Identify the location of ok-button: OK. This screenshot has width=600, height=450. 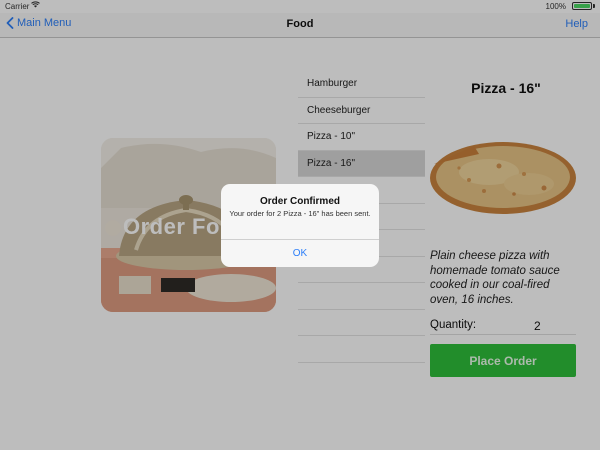
(300, 253).